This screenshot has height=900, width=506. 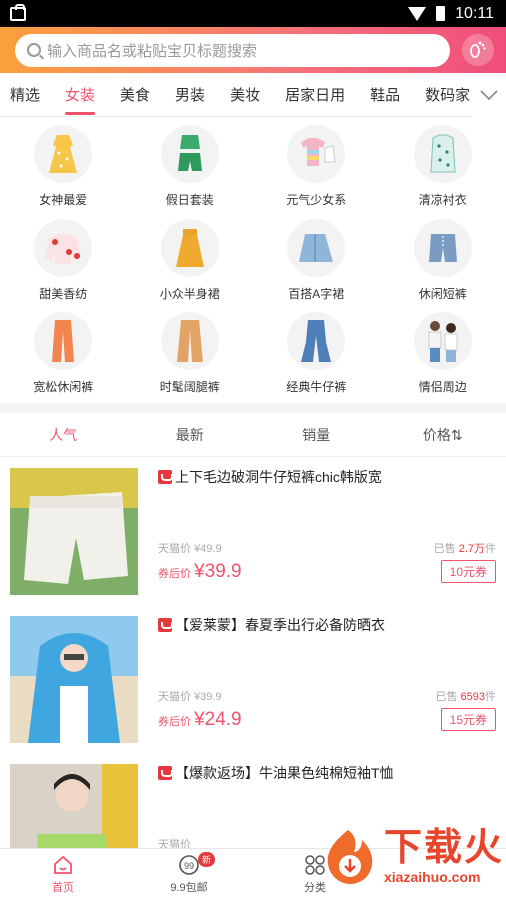 I want to click on category-item: 时髦阔腿裤, so click(x=190, y=356).